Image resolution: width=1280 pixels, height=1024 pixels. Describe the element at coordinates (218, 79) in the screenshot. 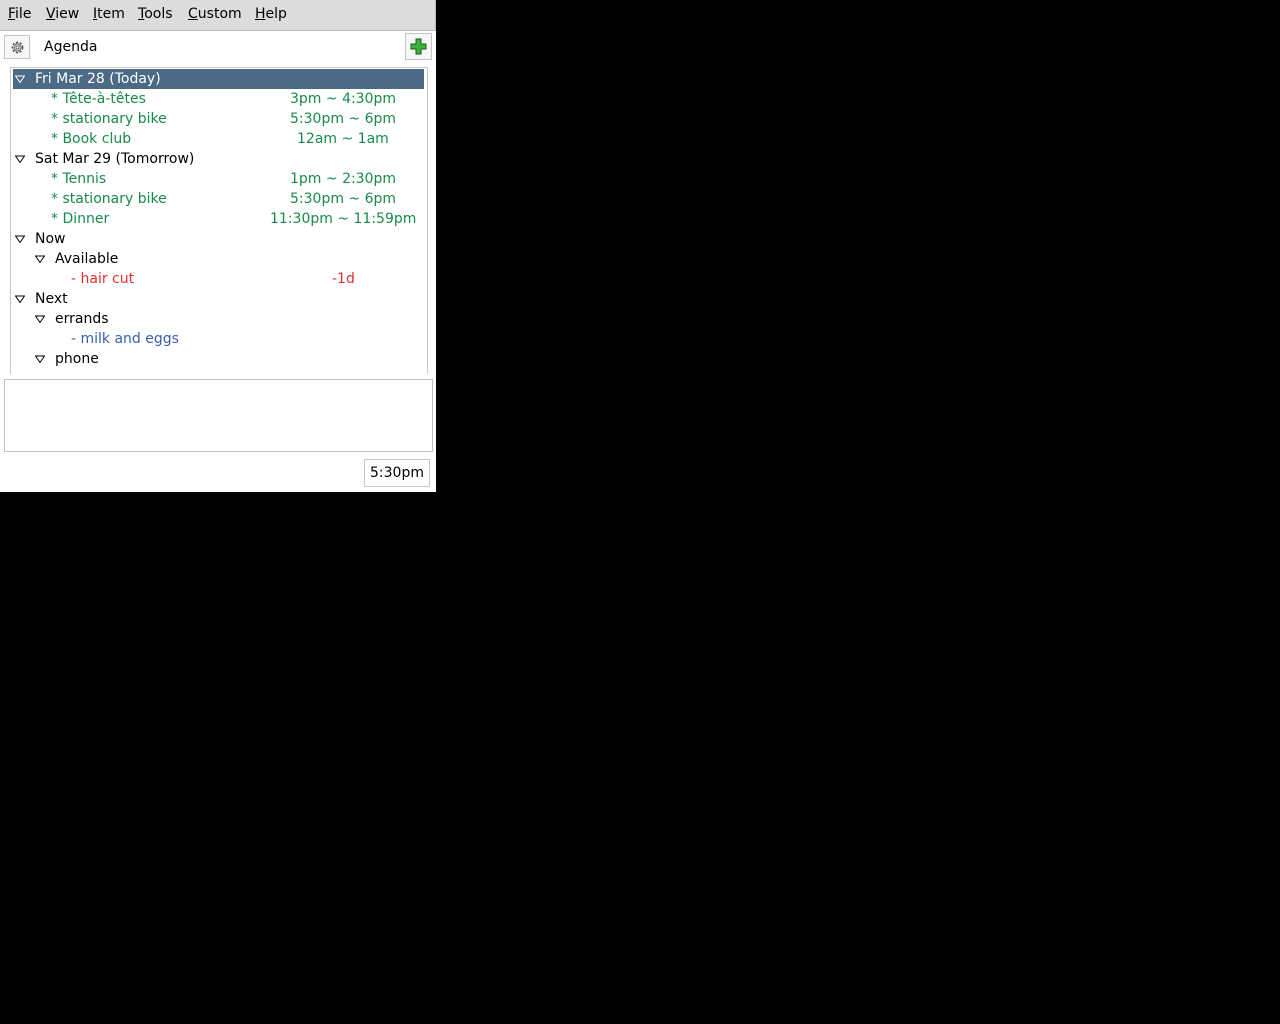

I see `tree-row-today: Fri Mar 28 (Today)` at that location.